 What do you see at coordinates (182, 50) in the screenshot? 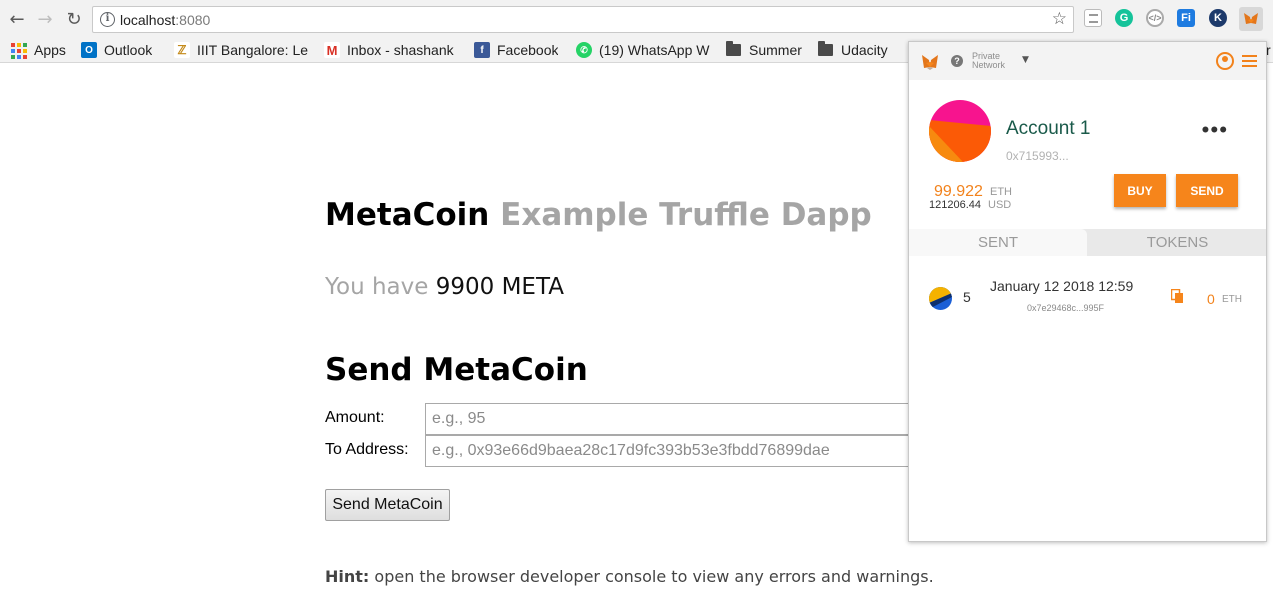
I see `iiitb-icon: ℤ` at bounding box center [182, 50].